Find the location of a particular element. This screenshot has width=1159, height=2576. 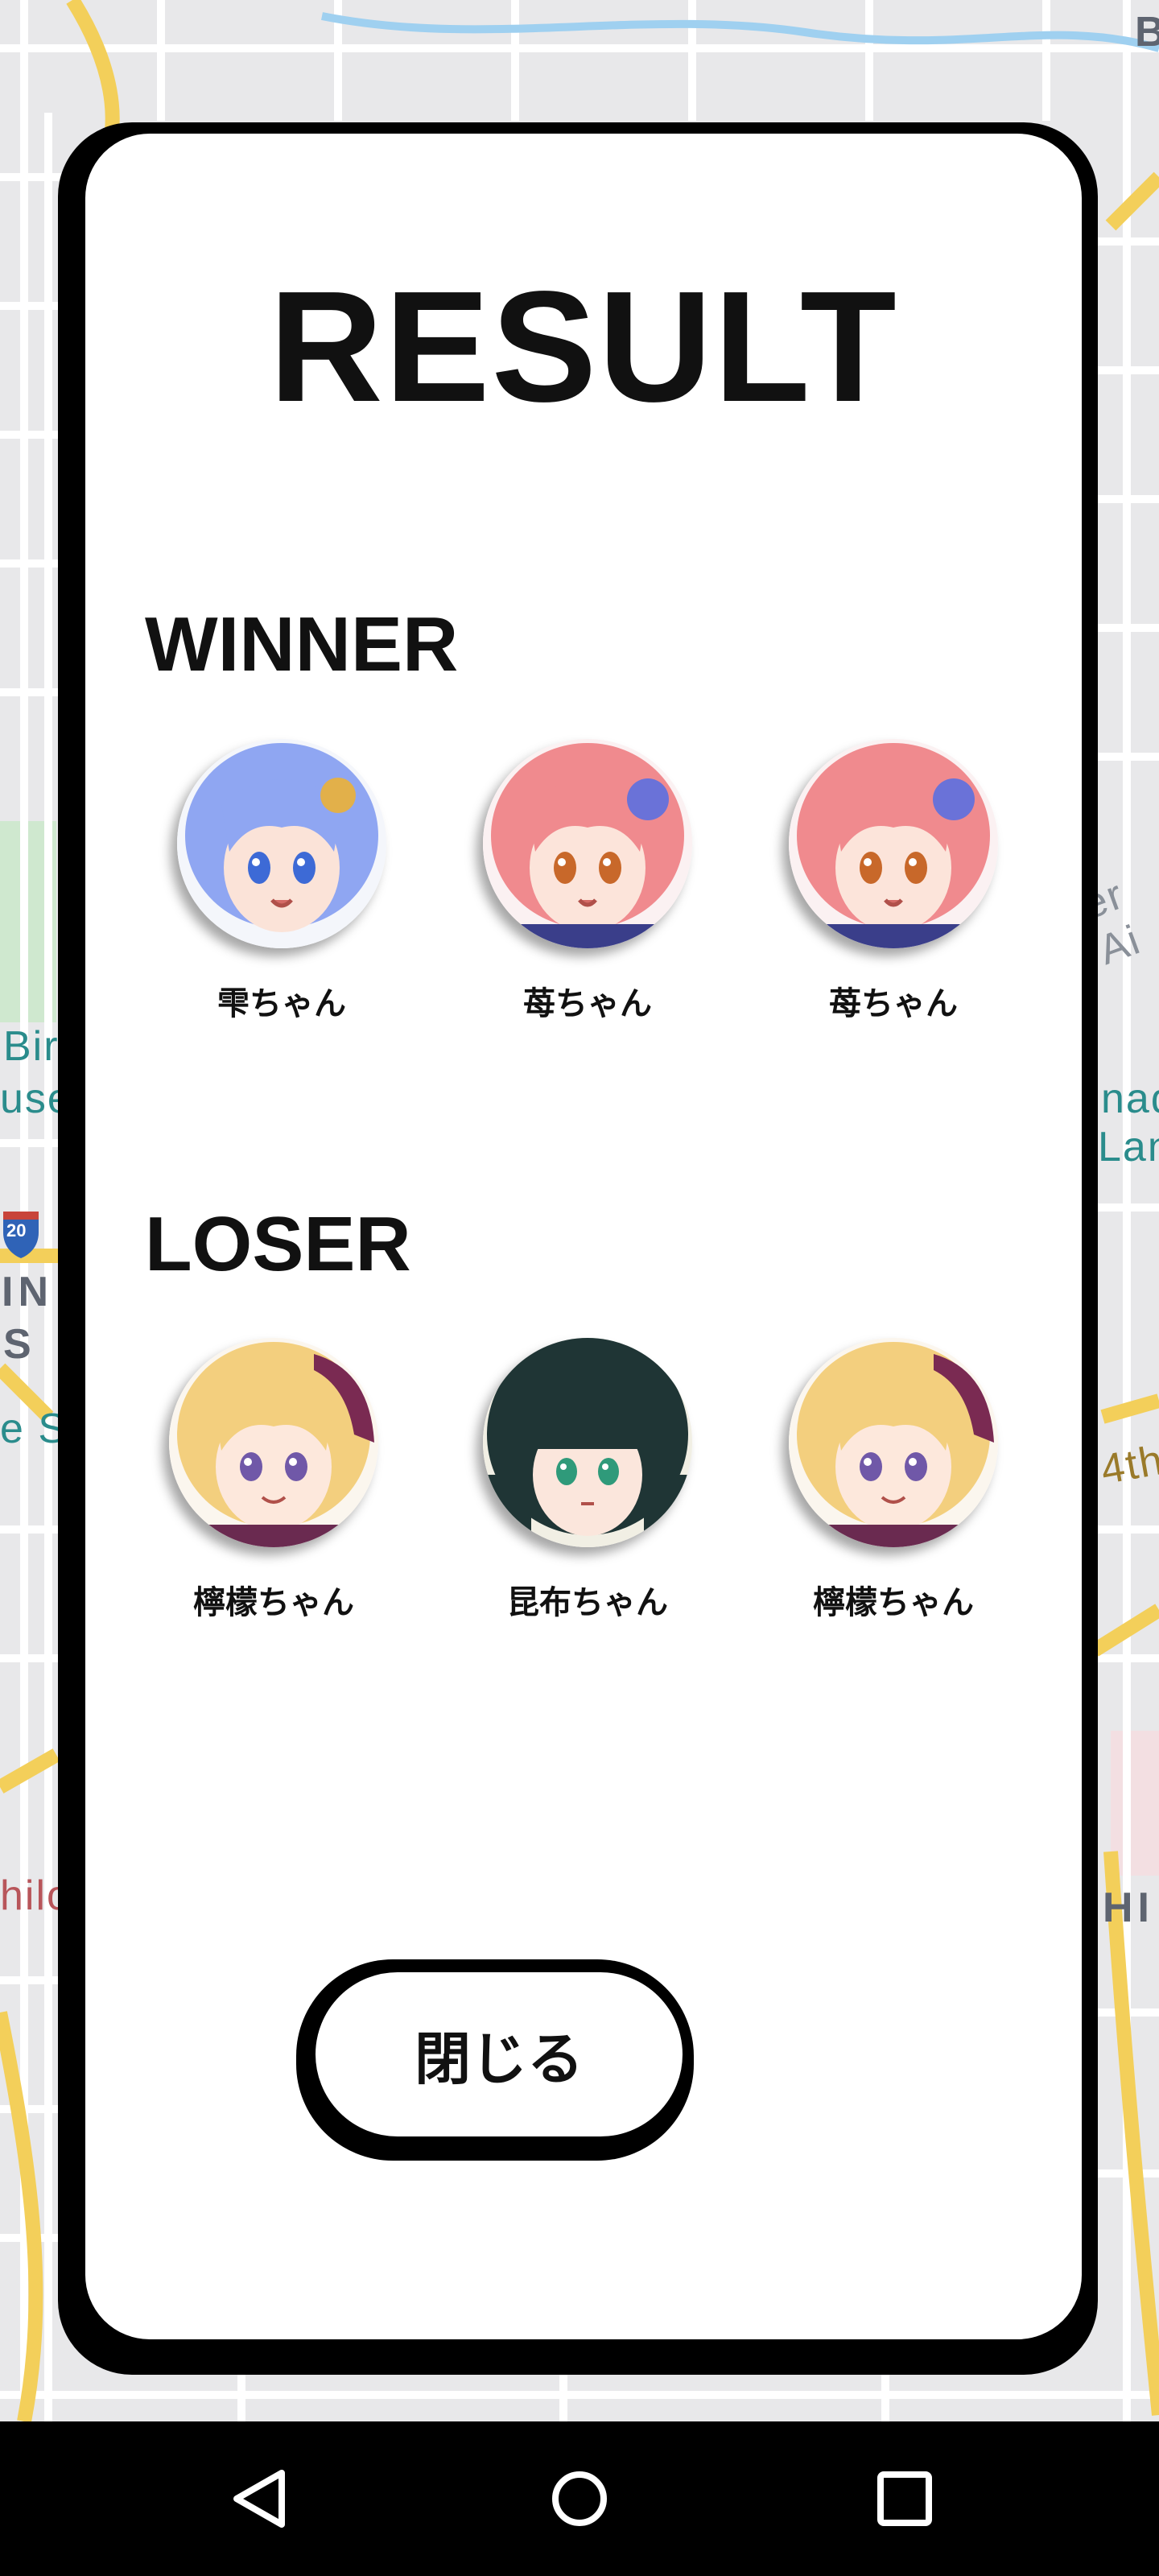

character-name: 雫ちゃん is located at coordinates (281, 1003).